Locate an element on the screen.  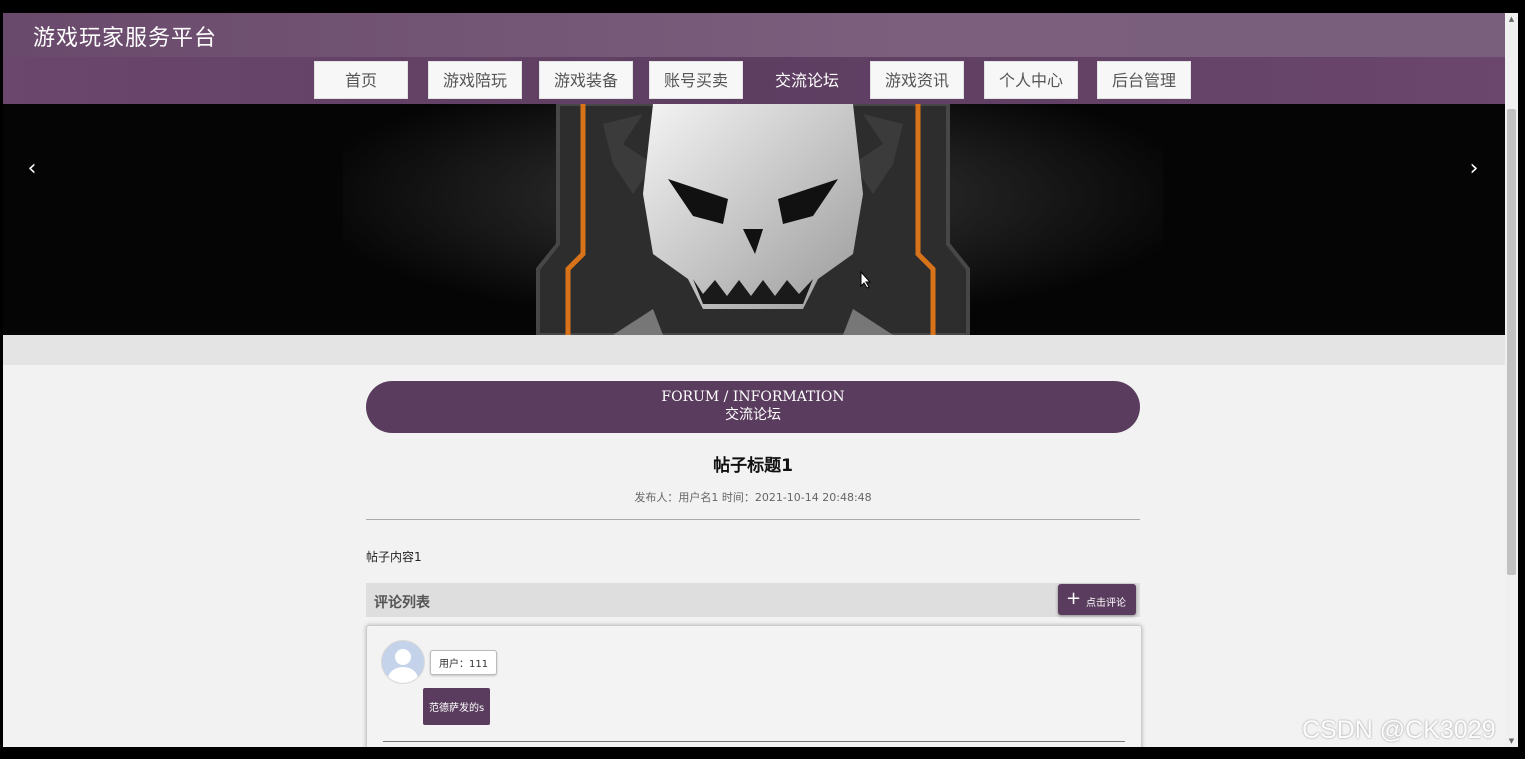
nav-item-account-trade: 账号买卖 is located at coordinates (696, 80).